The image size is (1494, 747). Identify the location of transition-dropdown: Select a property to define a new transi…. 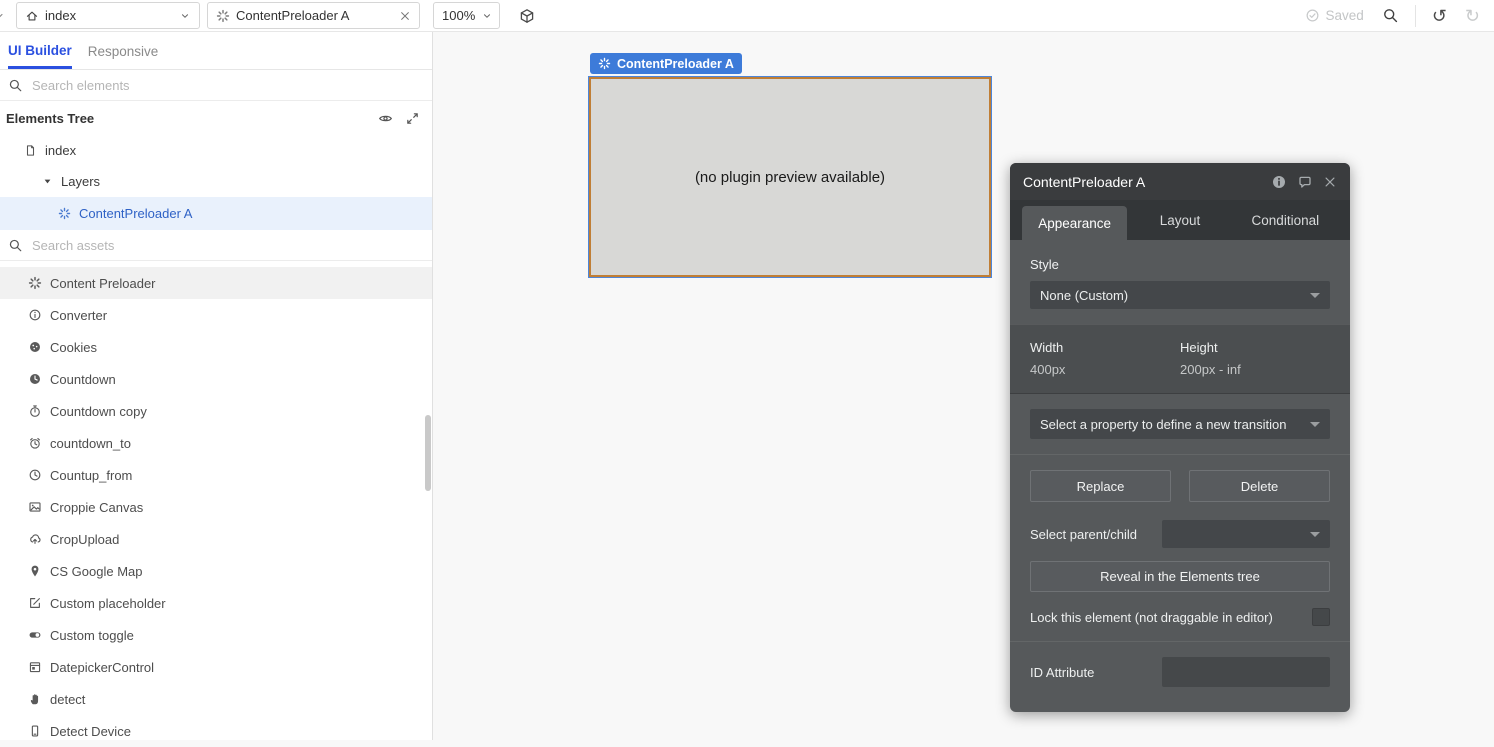
(1180, 424).